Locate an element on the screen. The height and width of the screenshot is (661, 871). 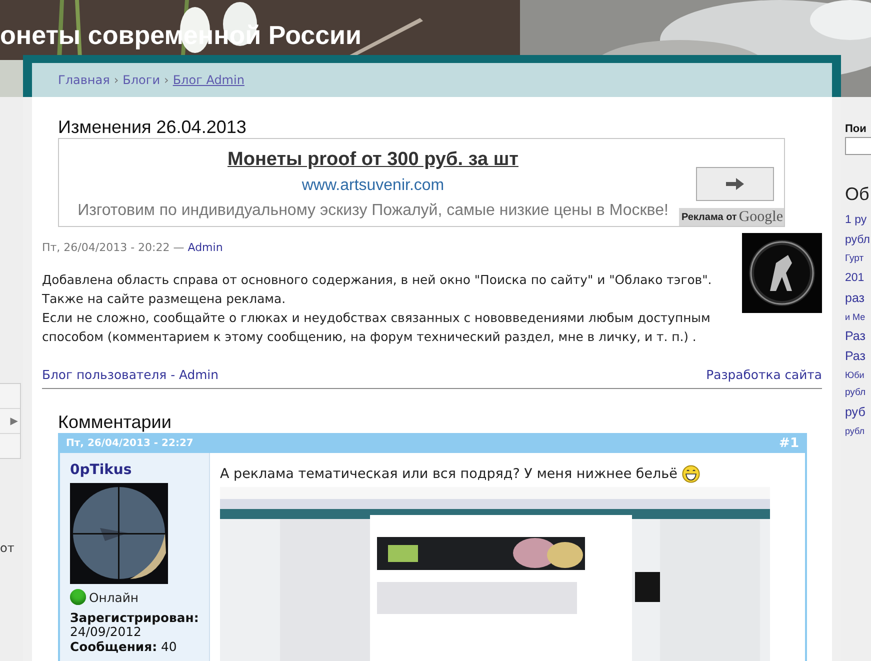
tag-link: и Ме is located at coordinates (855, 317).